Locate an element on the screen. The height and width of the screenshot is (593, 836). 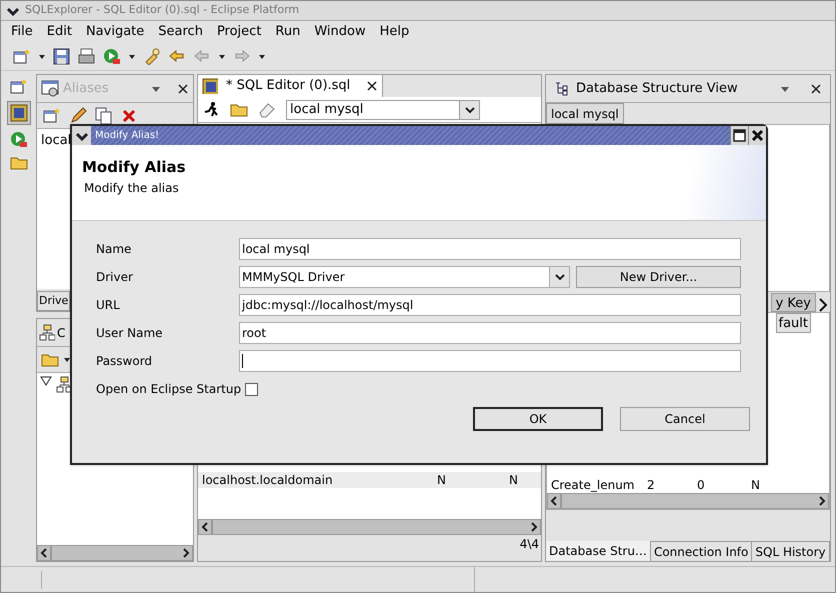
view-title: Aliases is located at coordinates (86, 89).